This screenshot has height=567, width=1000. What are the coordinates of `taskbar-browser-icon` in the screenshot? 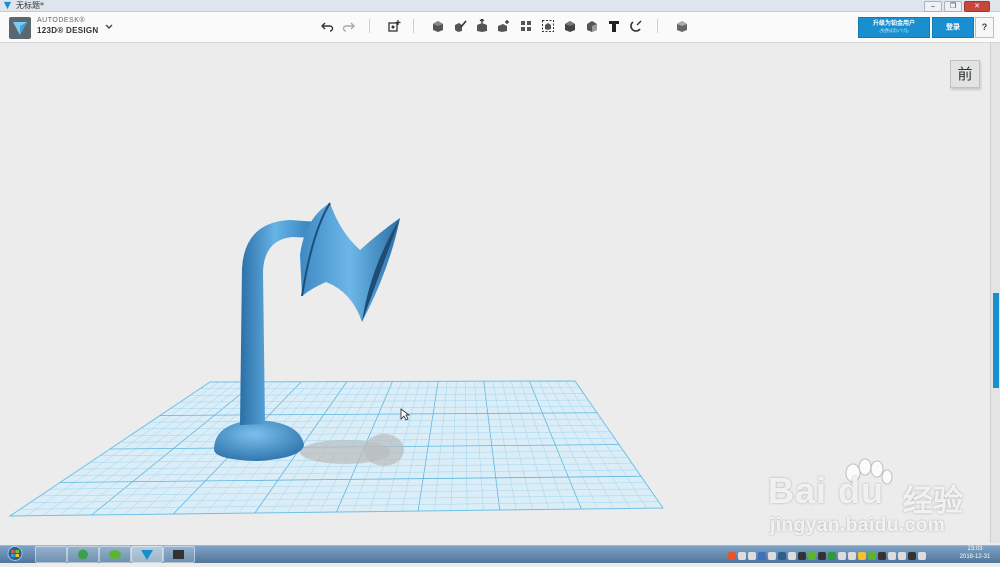 It's located at (83, 554).